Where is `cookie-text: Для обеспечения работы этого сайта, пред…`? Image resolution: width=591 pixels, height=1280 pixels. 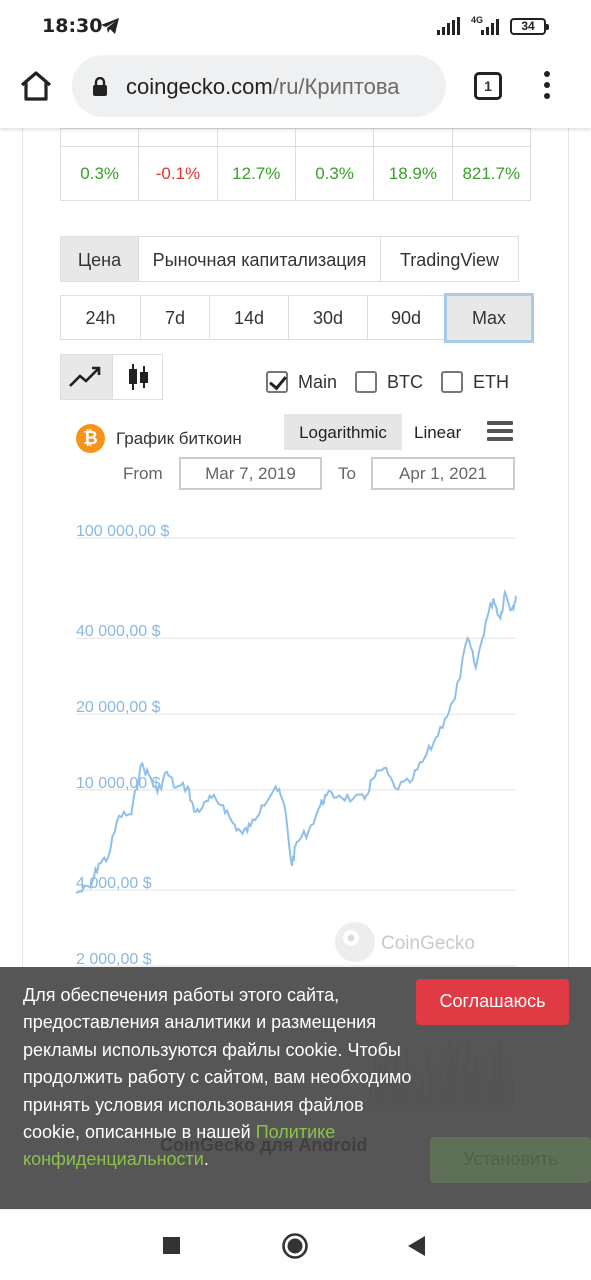 cookie-text: Для обеспечения работы этого сайта, пред… is located at coordinates (219, 1078).